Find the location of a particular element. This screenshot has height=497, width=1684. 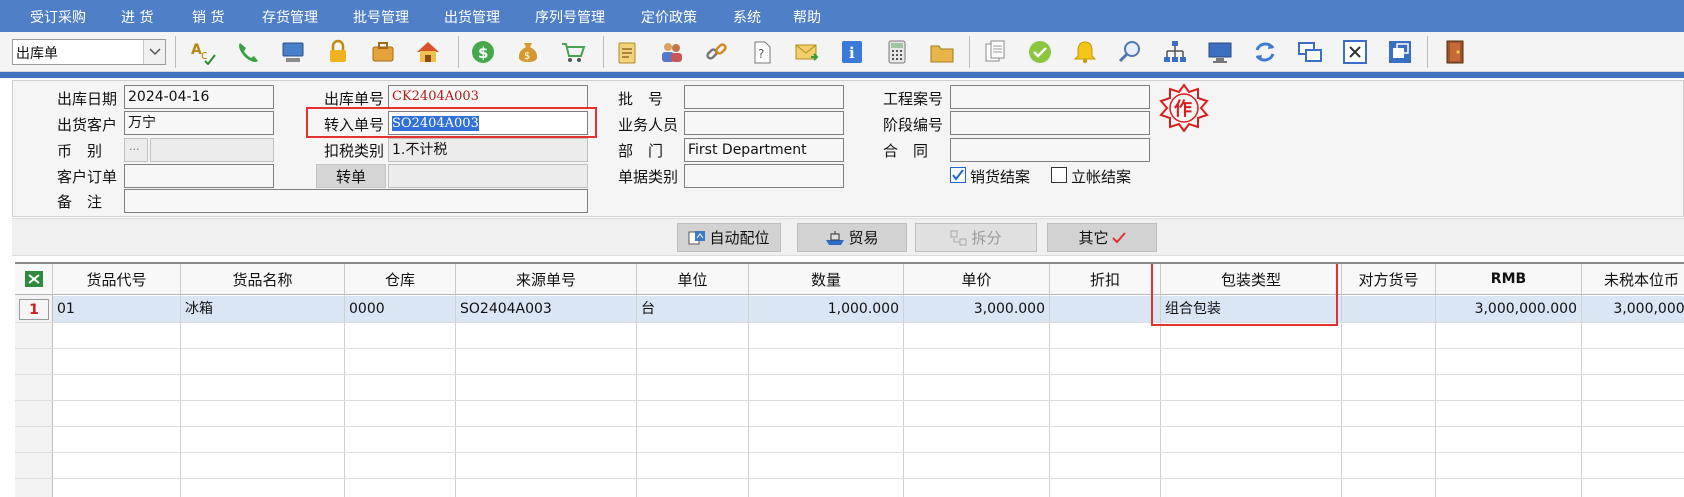

clipboard-icon is located at coordinates (627, 52).